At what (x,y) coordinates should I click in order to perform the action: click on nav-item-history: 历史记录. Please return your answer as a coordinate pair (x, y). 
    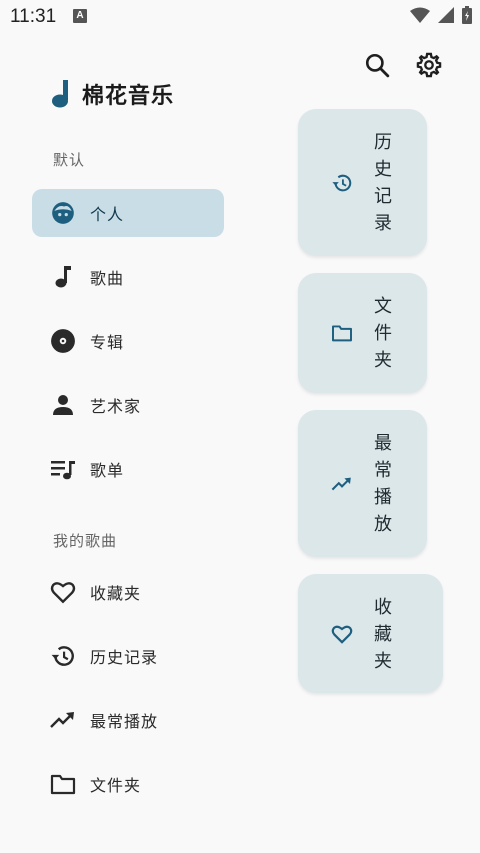
    Looking at the image, I should click on (128, 656).